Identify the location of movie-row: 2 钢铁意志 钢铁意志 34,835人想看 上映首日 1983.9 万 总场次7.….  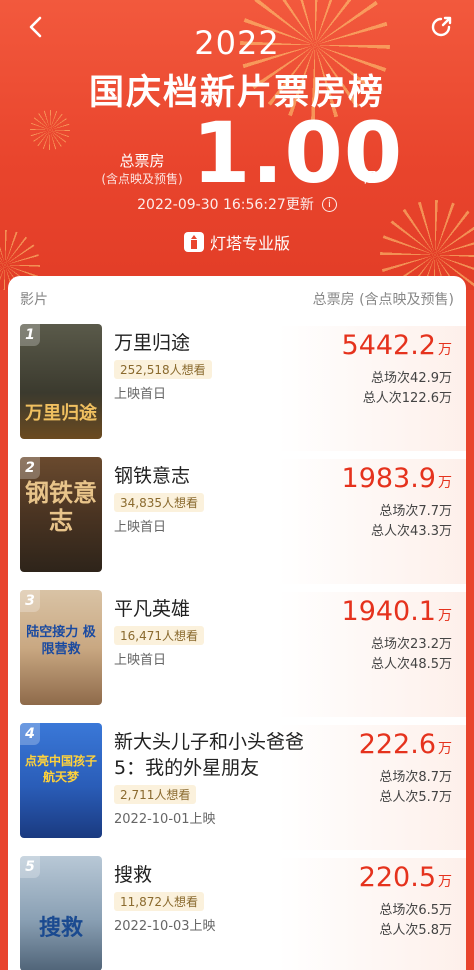
(237, 521).